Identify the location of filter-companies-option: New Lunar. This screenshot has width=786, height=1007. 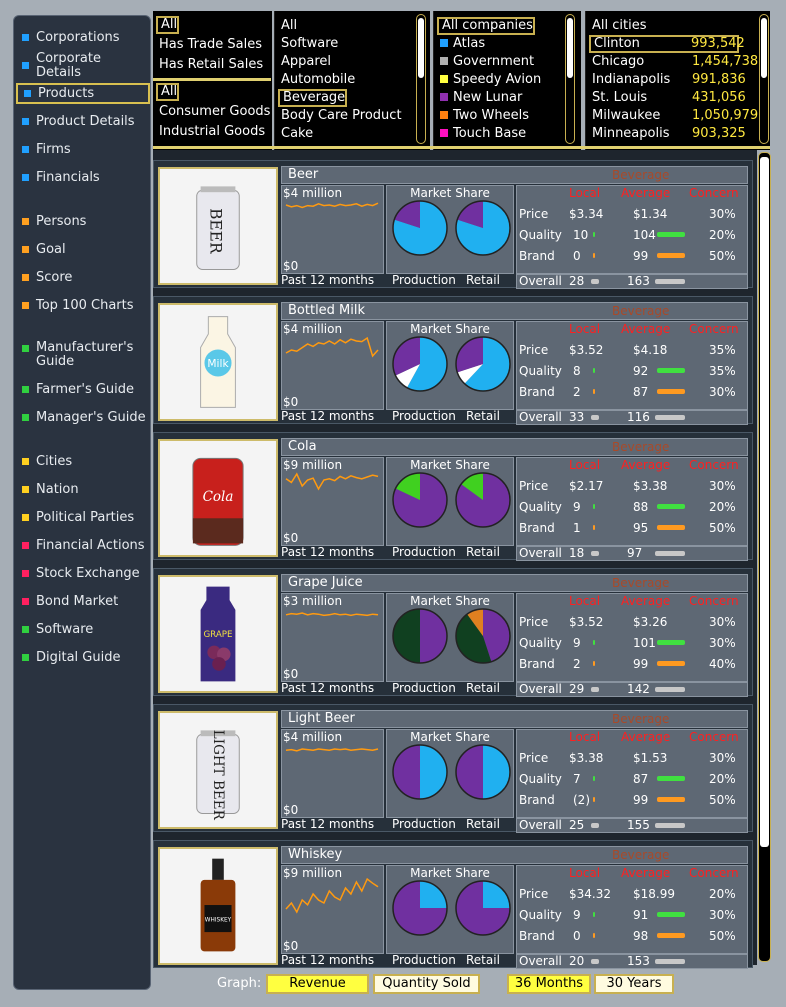
(481, 98).